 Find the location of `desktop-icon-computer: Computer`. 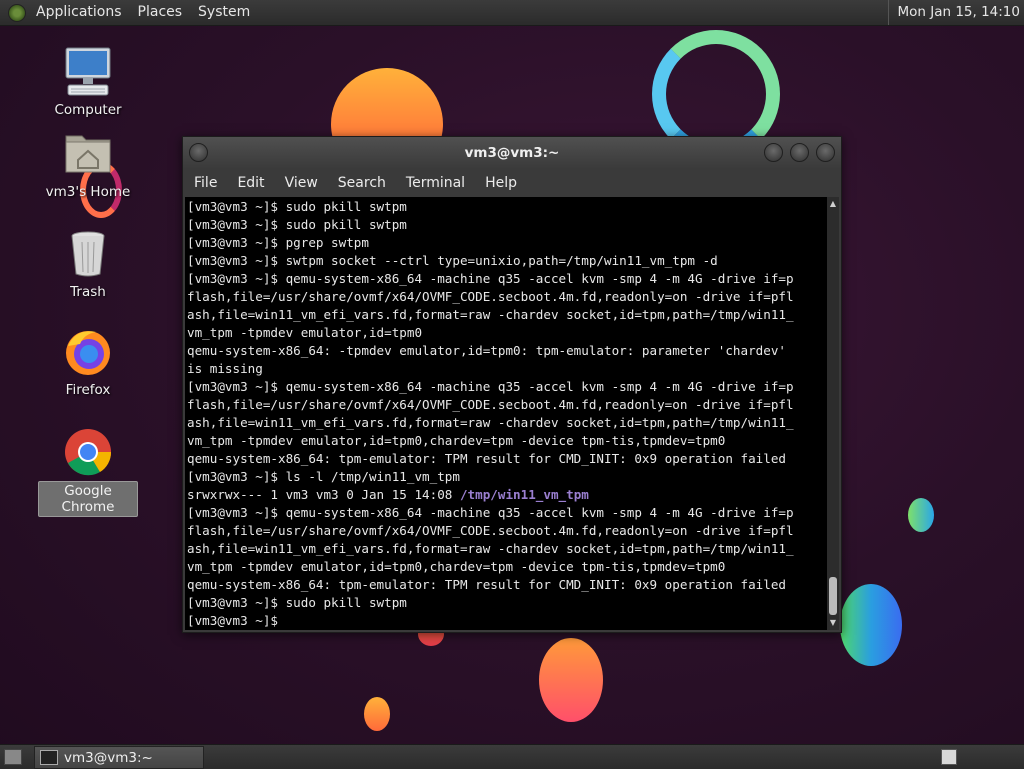

desktop-icon-computer: Computer is located at coordinates (88, 82).